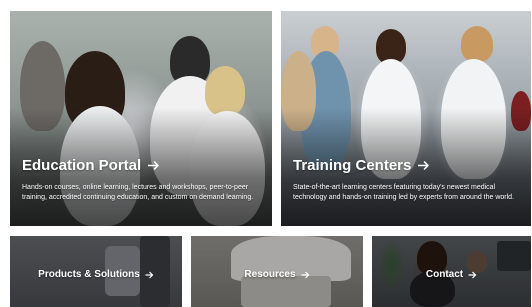 The height and width of the screenshot is (307, 532). I want to click on resources-title: Resources, so click(270, 274).